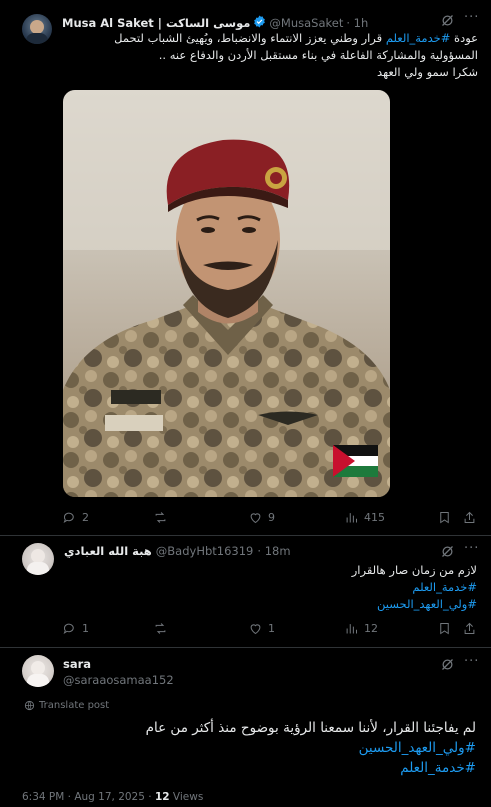 The height and width of the screenshot is (807, 491). What do you see at coordinates (118, 680) in the screenshot?
I see `author-handle: @saraaosamaa152` at bounding box center [118, 680].